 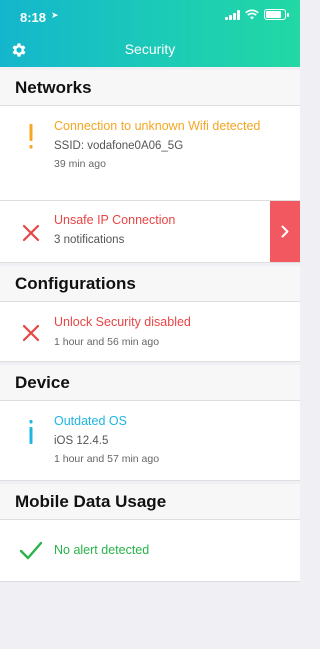 I want to click on app-header: 8:18 ➤ Security, so click(x=150, y=33).